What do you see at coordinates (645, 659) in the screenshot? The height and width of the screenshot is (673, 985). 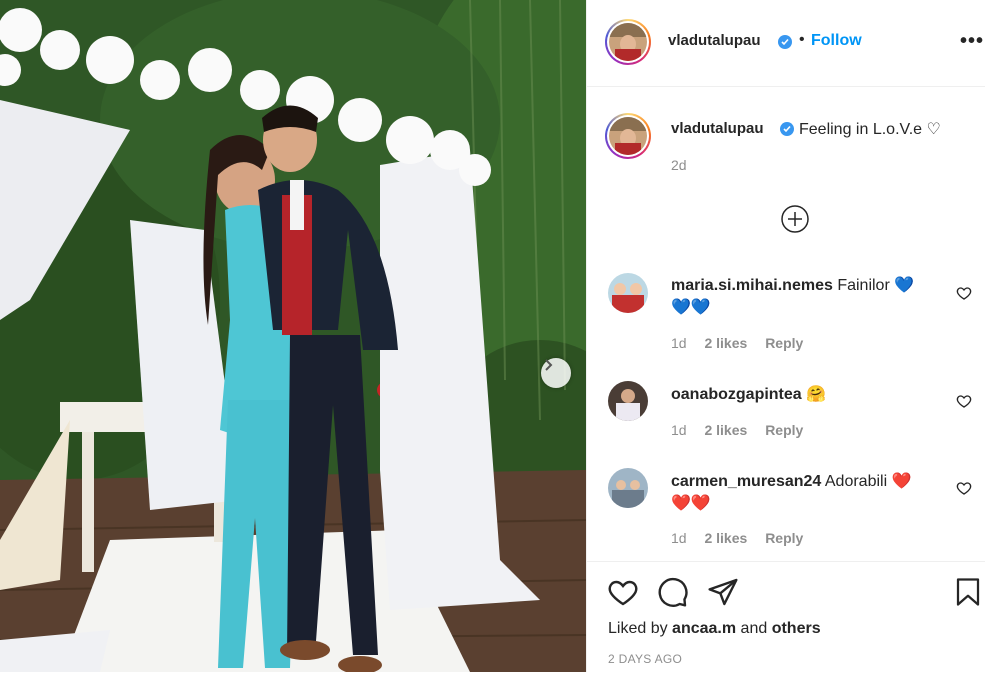 I see `post-date: 2 DAYS AGO` at bounding box center [645, 659].